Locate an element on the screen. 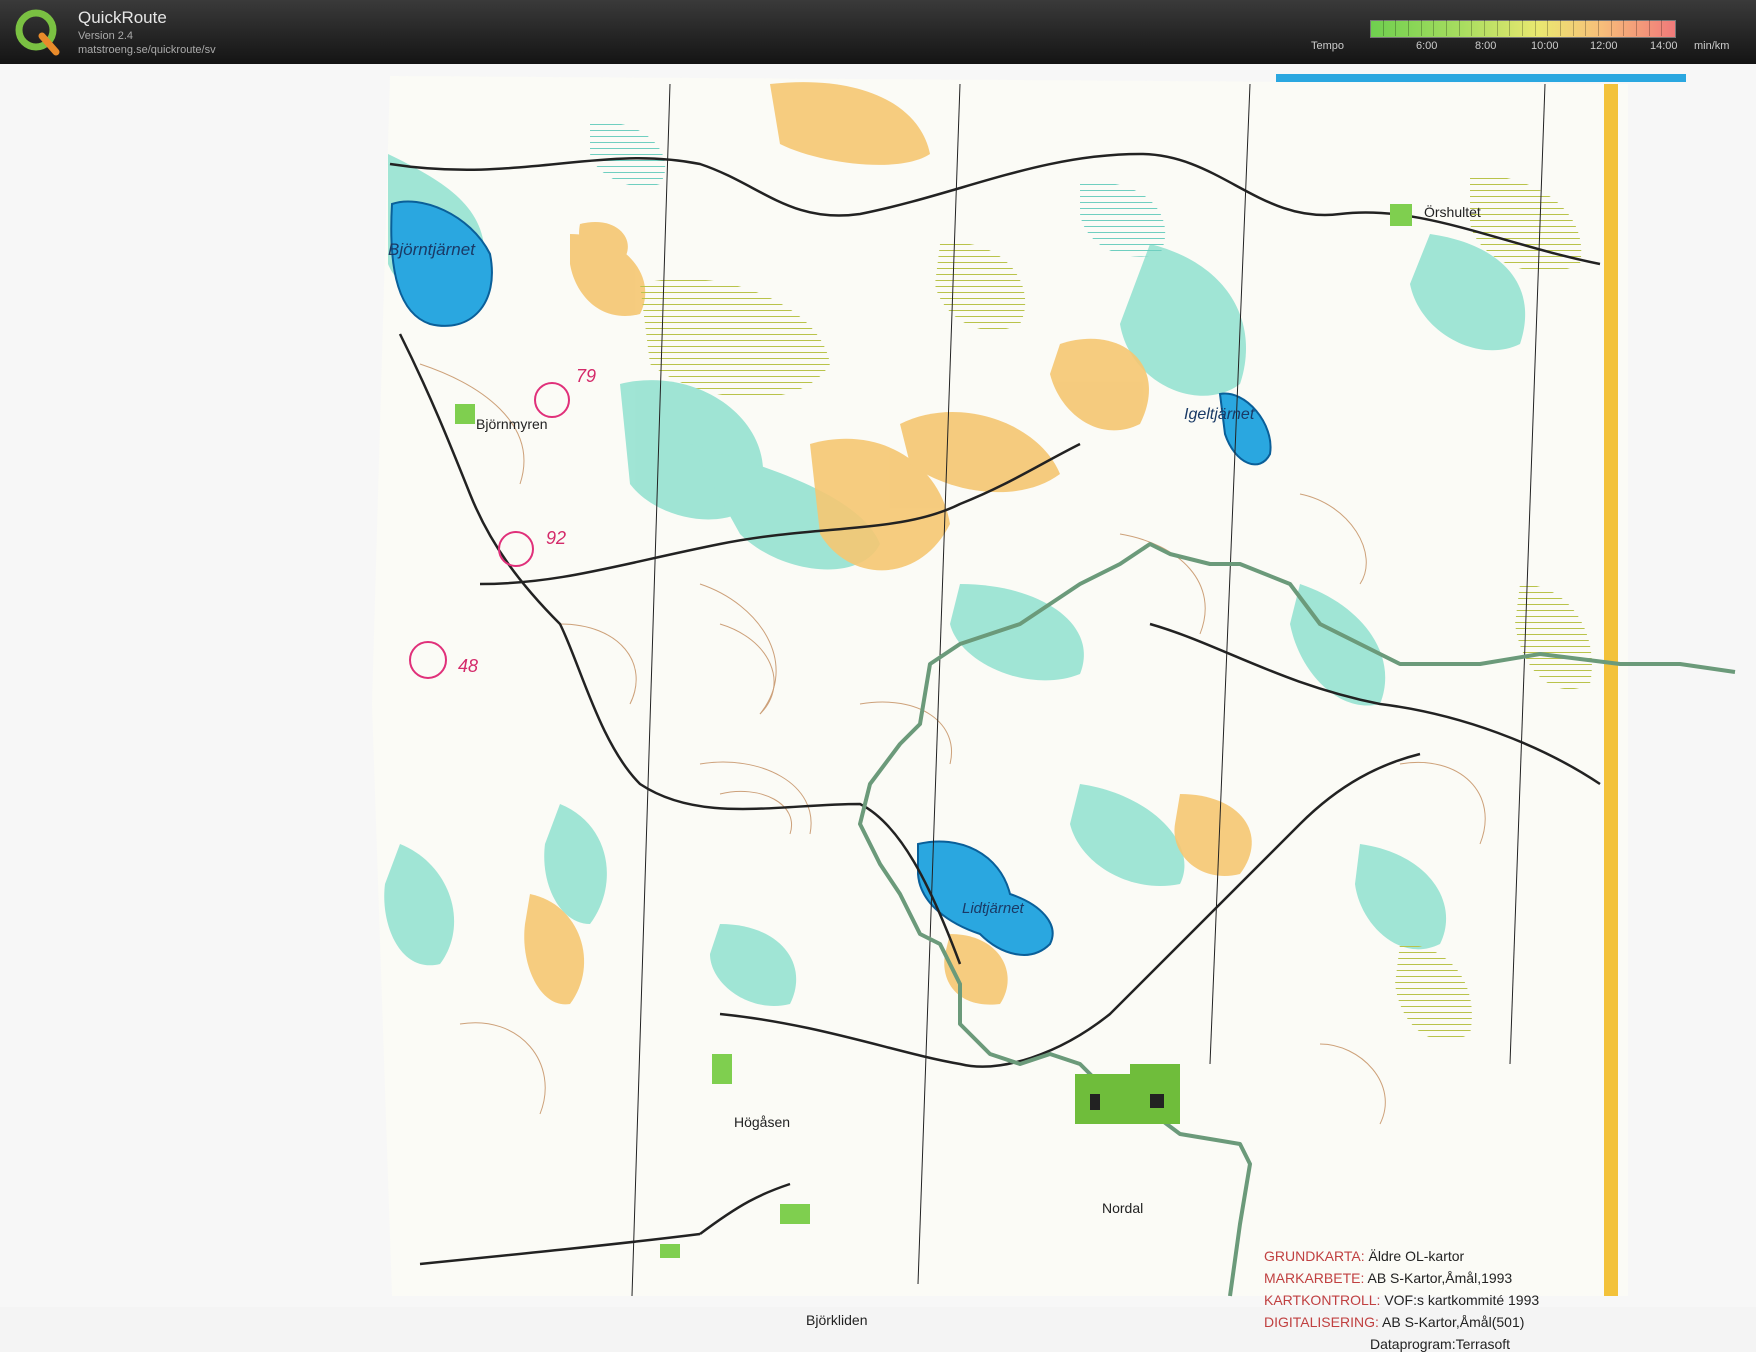 This screenshot has height=1352, width=1756. credit-line: KARTKONTROLL: VOF:s kartkommité 1993 is located at coordinates (1401, 1300).